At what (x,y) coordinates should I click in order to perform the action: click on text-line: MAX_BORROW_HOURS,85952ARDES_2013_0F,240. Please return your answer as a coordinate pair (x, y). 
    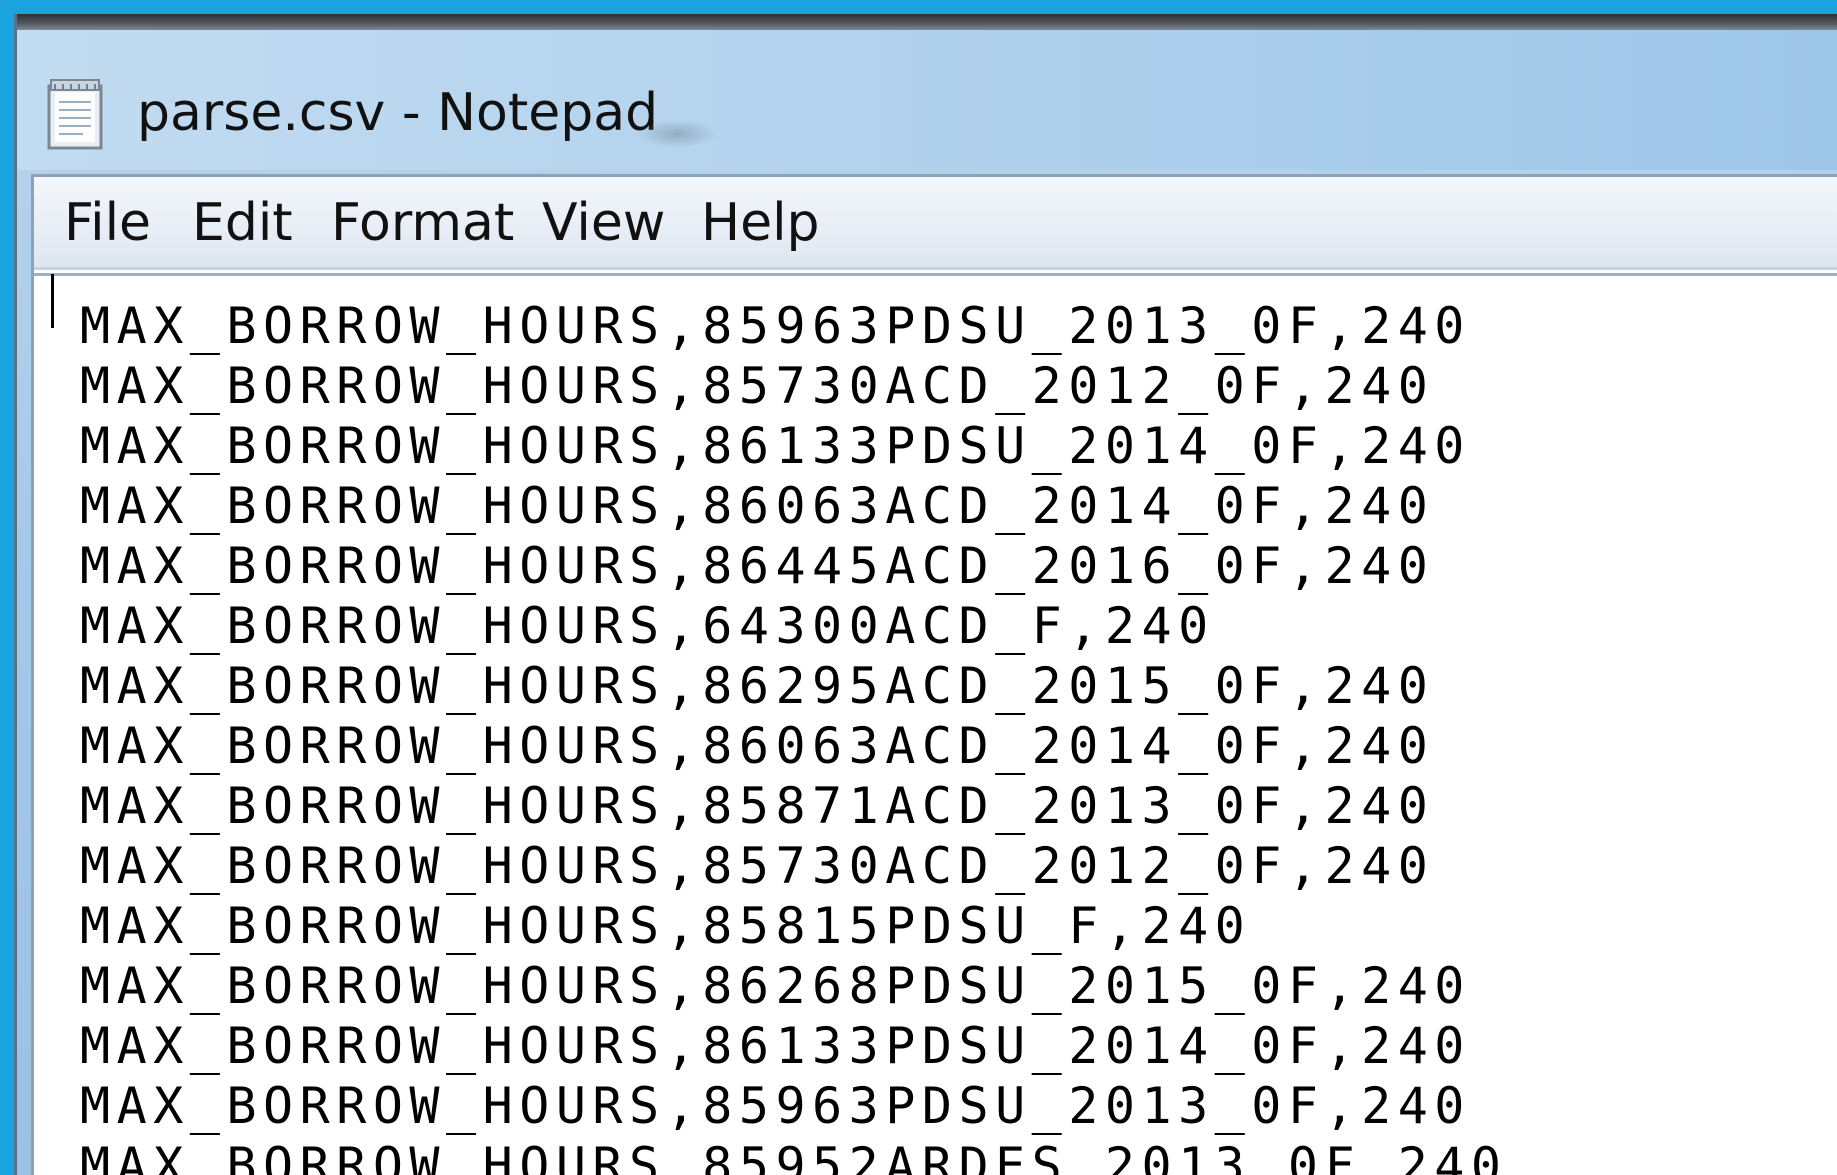
    Looking at the image, I should click on (794, 1156).